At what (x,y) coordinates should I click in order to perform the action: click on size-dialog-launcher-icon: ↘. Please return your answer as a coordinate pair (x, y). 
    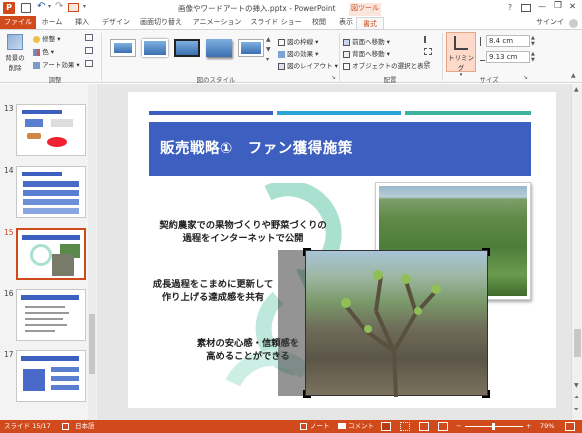
    Looking at the image, I should click on (525, 77).